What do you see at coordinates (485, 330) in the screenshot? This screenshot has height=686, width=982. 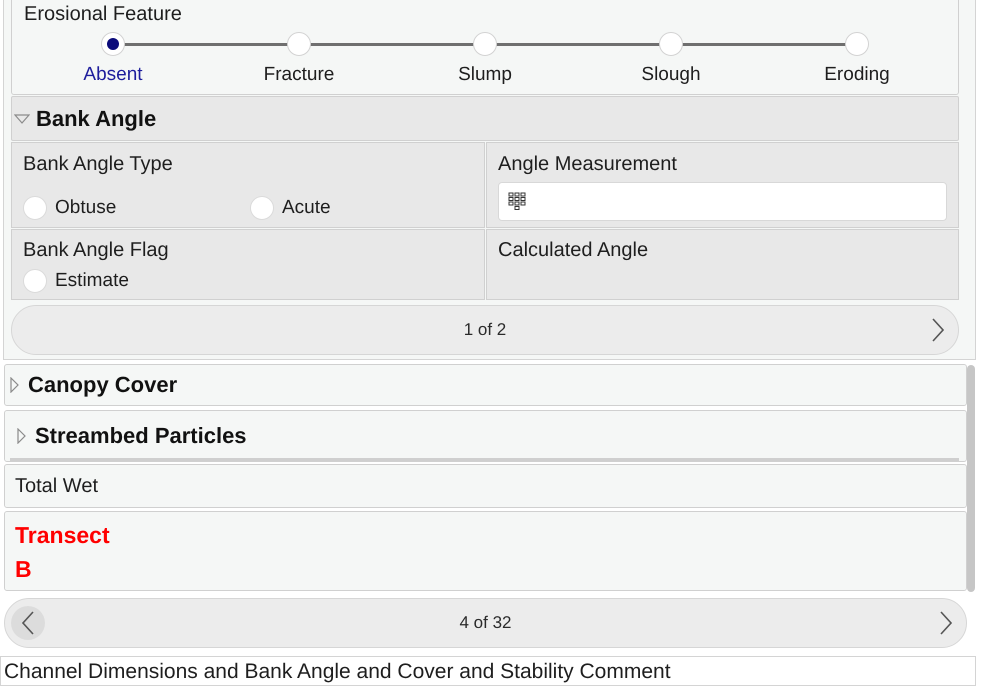 I see `page-counter: 1 of 2` at bounding box center [485, 330].